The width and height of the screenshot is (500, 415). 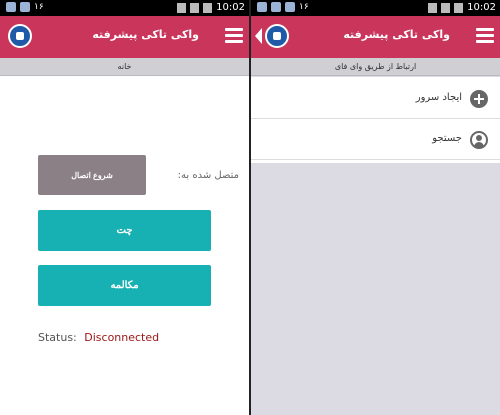 I want to click on connected-to-label: متصل شده به:, so click(x=208, y=175).